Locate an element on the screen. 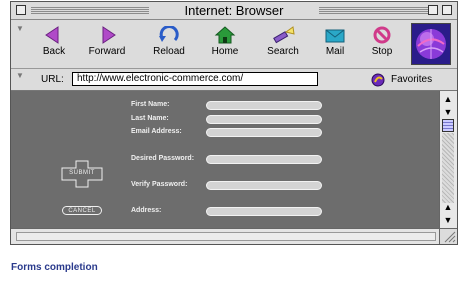 The height and width of the screenshot is (299, 470). desired-password-label: Desired Password: is located at coordinates (163, 158).